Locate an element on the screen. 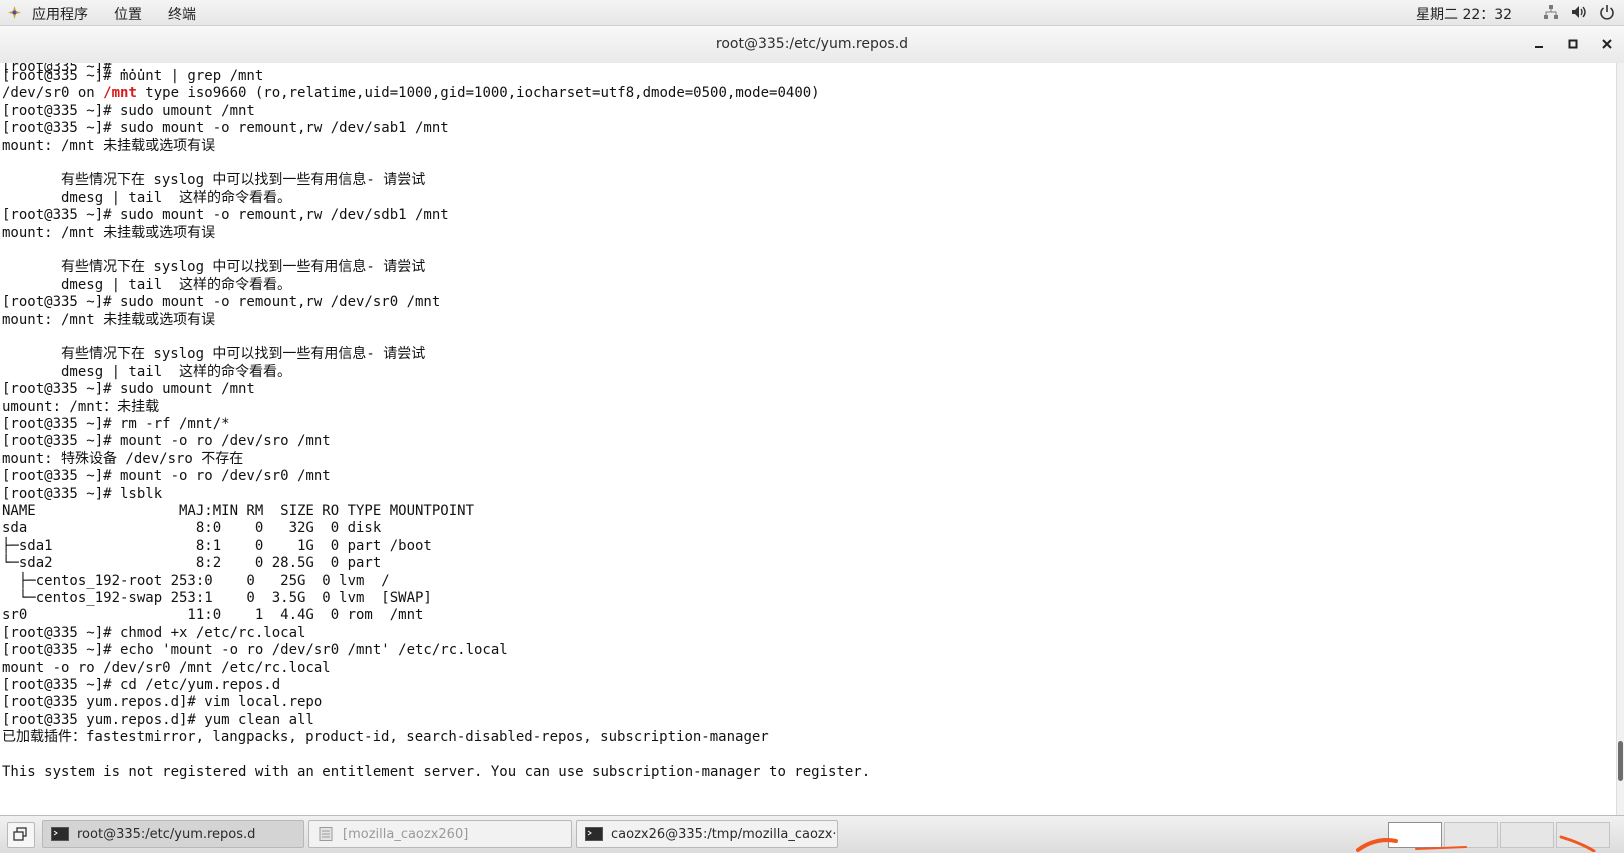 The height and width of the screenshot is (853, 1624). volume-icon is located at coordinates (1579, 12).